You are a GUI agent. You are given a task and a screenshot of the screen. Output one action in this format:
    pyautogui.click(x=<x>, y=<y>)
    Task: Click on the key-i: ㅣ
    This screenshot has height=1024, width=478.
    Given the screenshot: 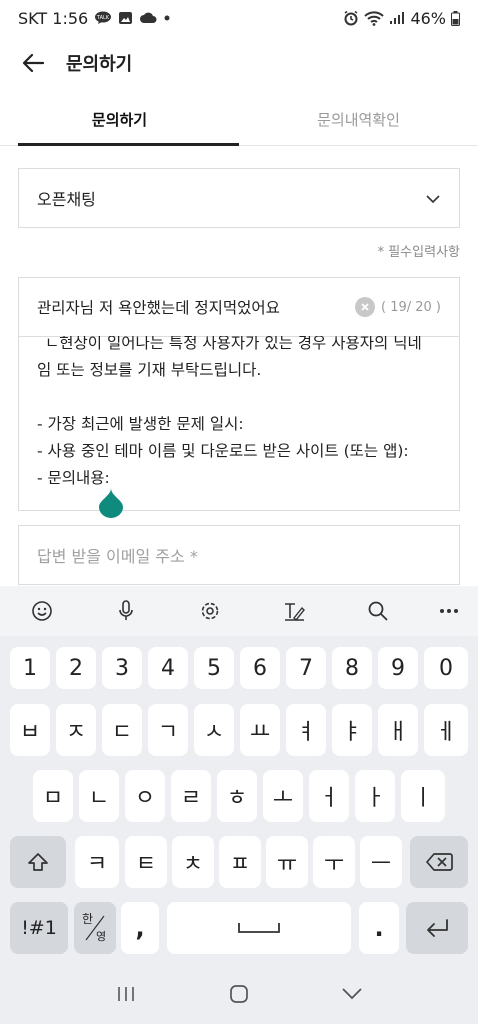 What is the action you would take?
    pyautogui.click(x=423, y=796)
    